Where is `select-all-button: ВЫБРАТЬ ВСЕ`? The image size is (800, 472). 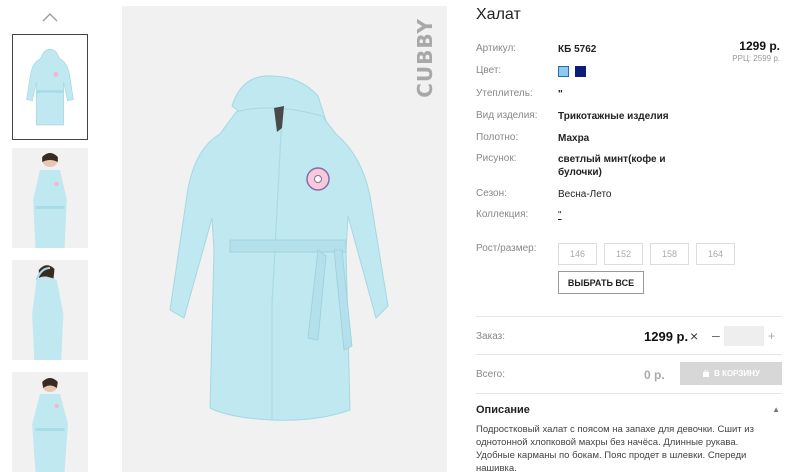 select-all-button: ВЫБРАТЬ ВСЕ is located at coordinates (601, 282).